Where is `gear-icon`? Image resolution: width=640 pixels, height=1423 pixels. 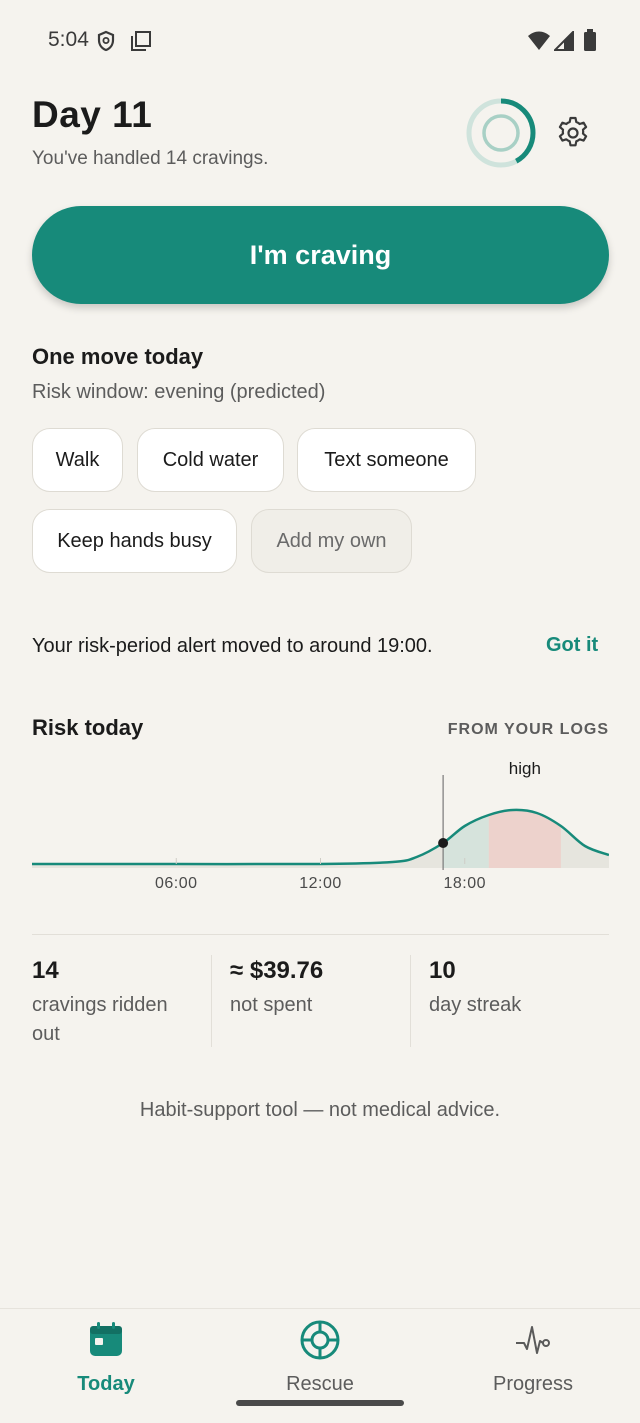 gear-icon is located at coordinates (573, 133).